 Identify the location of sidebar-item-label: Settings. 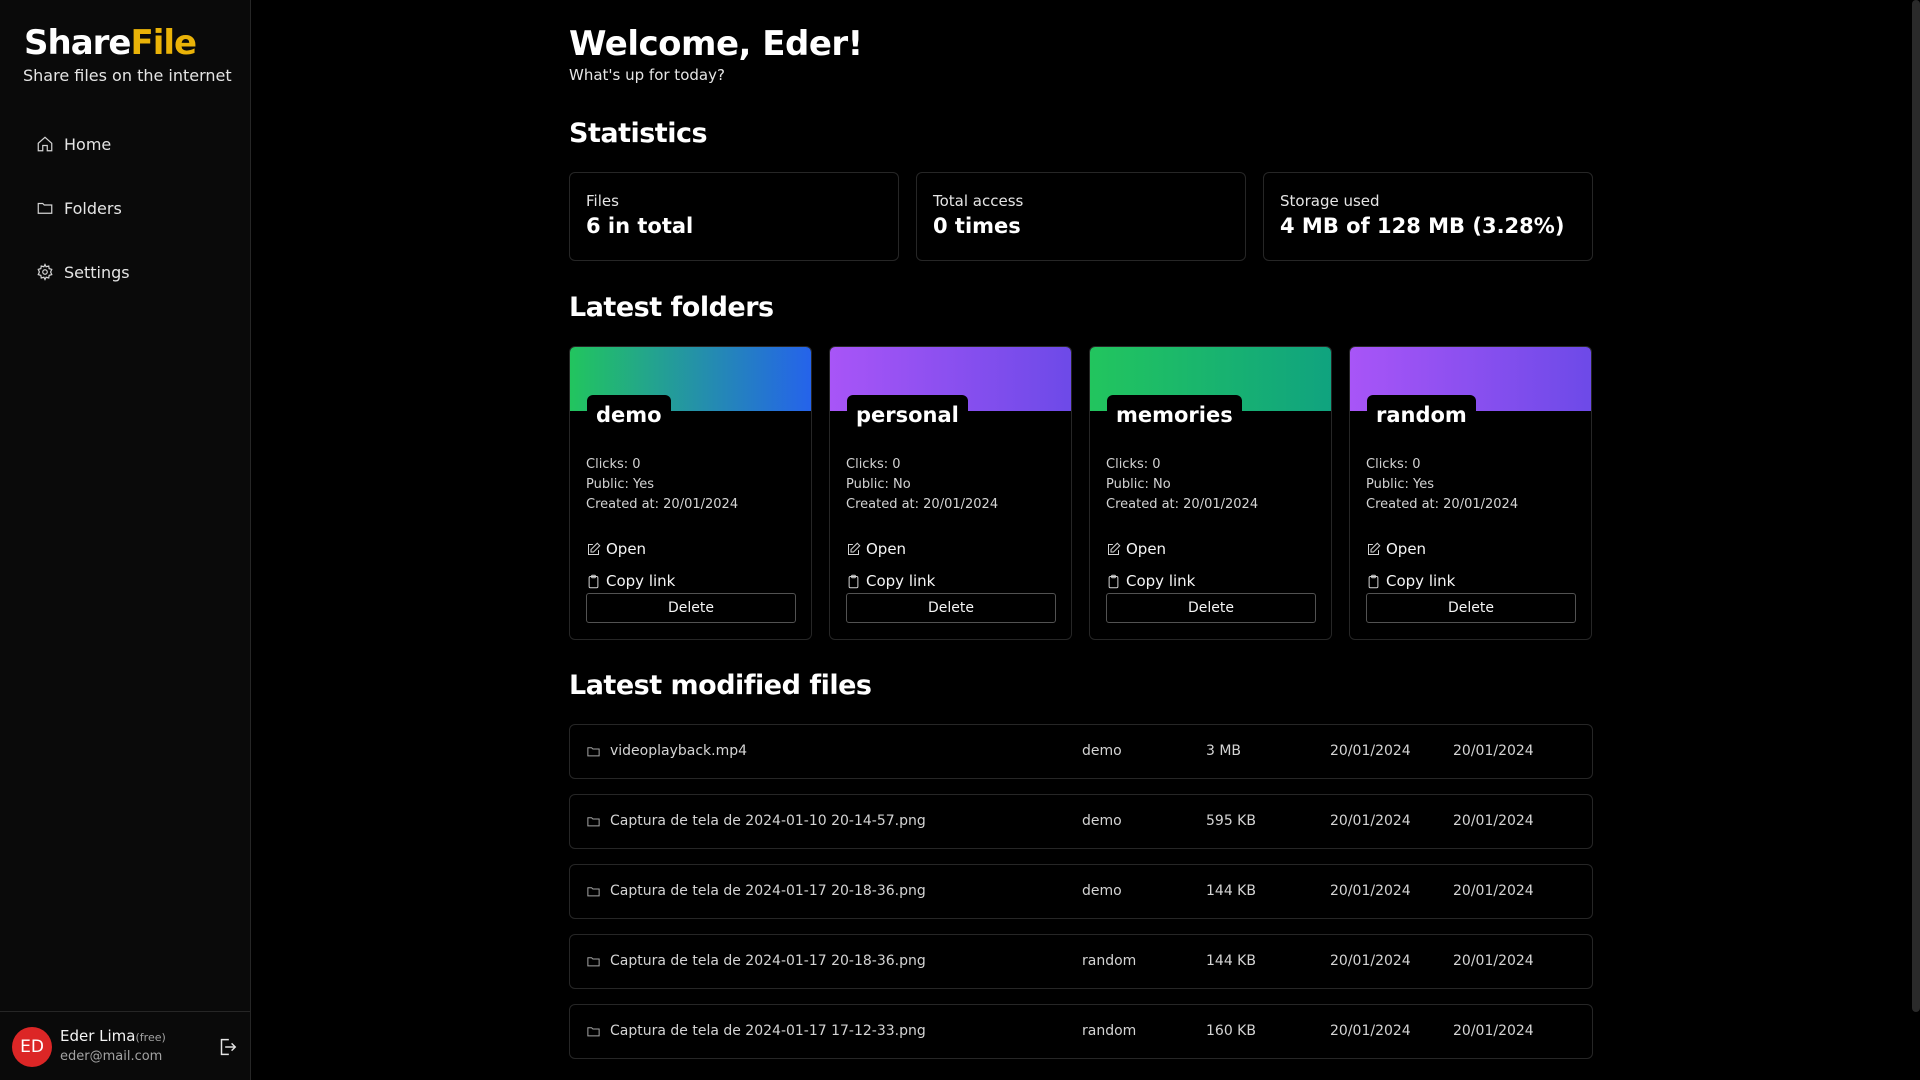
(97, 272).